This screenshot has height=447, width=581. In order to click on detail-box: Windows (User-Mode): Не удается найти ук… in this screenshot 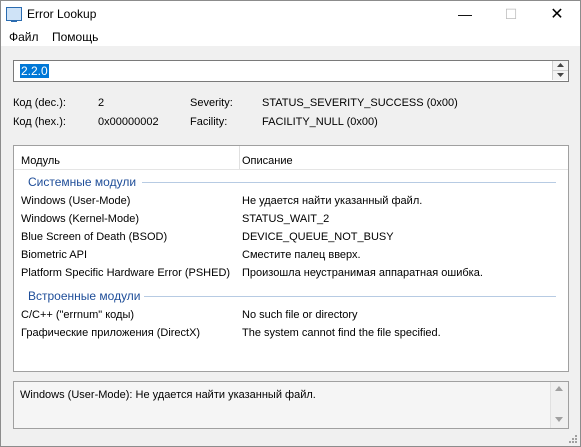, I will do `click(291, 405)`.